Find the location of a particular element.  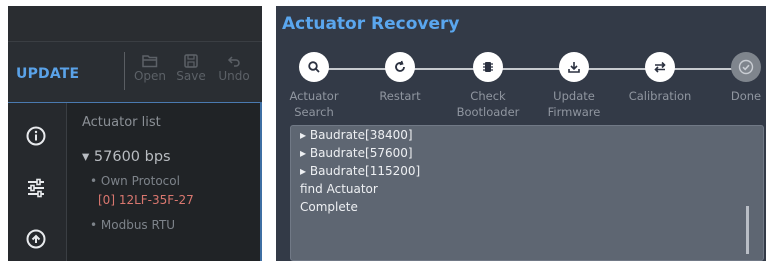

step-label: Restart is located at coordinates (400, 96).